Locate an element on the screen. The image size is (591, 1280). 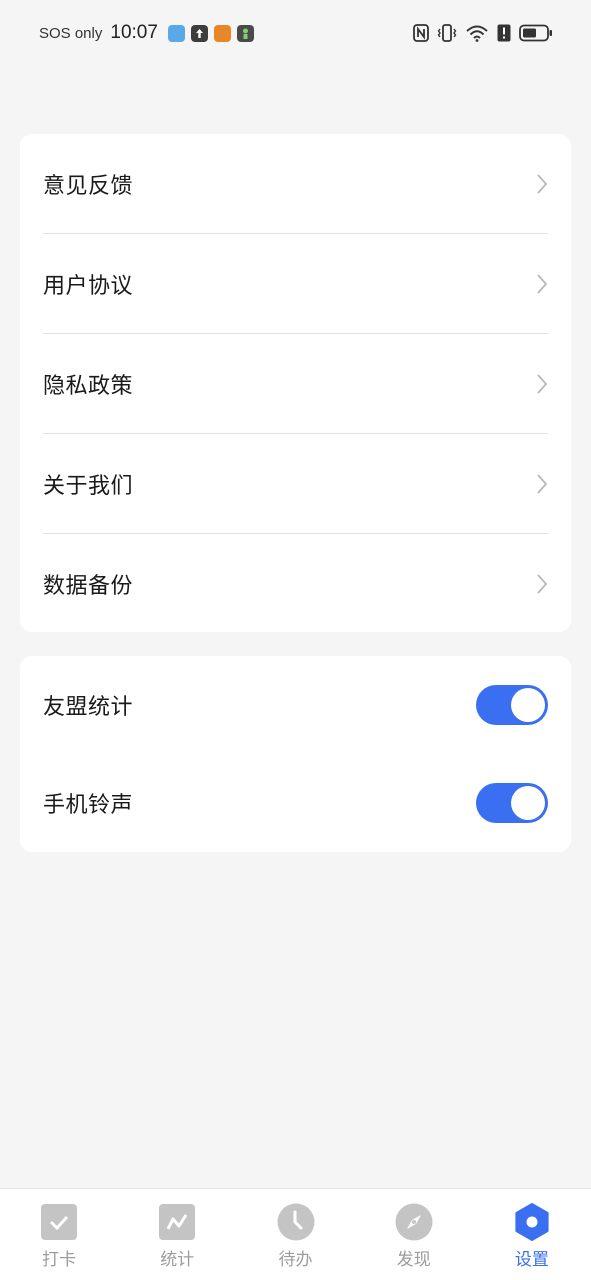
settings-icon is located at coordinates (532, 1222).